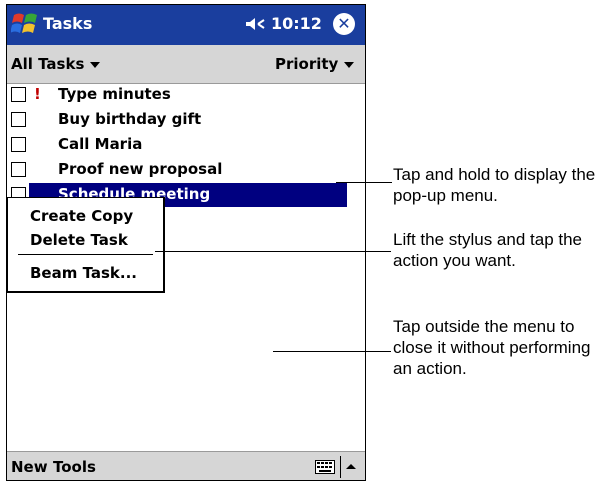  Describe the element at coordinates (177, 95) in the screenshot. I see `task-row: ! Type minutes` at that location.